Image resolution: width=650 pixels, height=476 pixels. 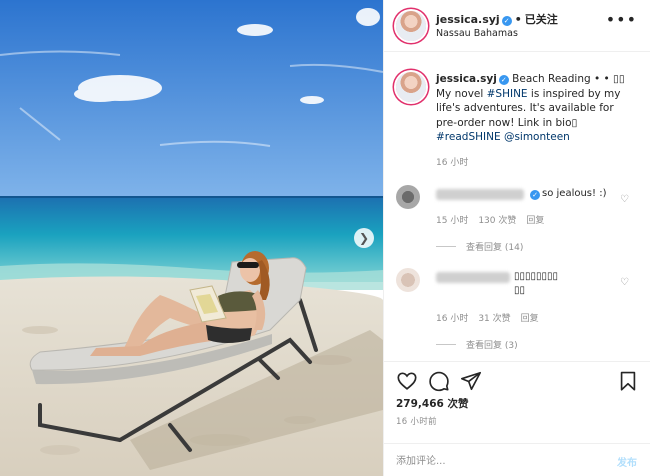 I want to click on comment-meta: 16 小时 31 次赞 回复, so click(x=492, y=317).